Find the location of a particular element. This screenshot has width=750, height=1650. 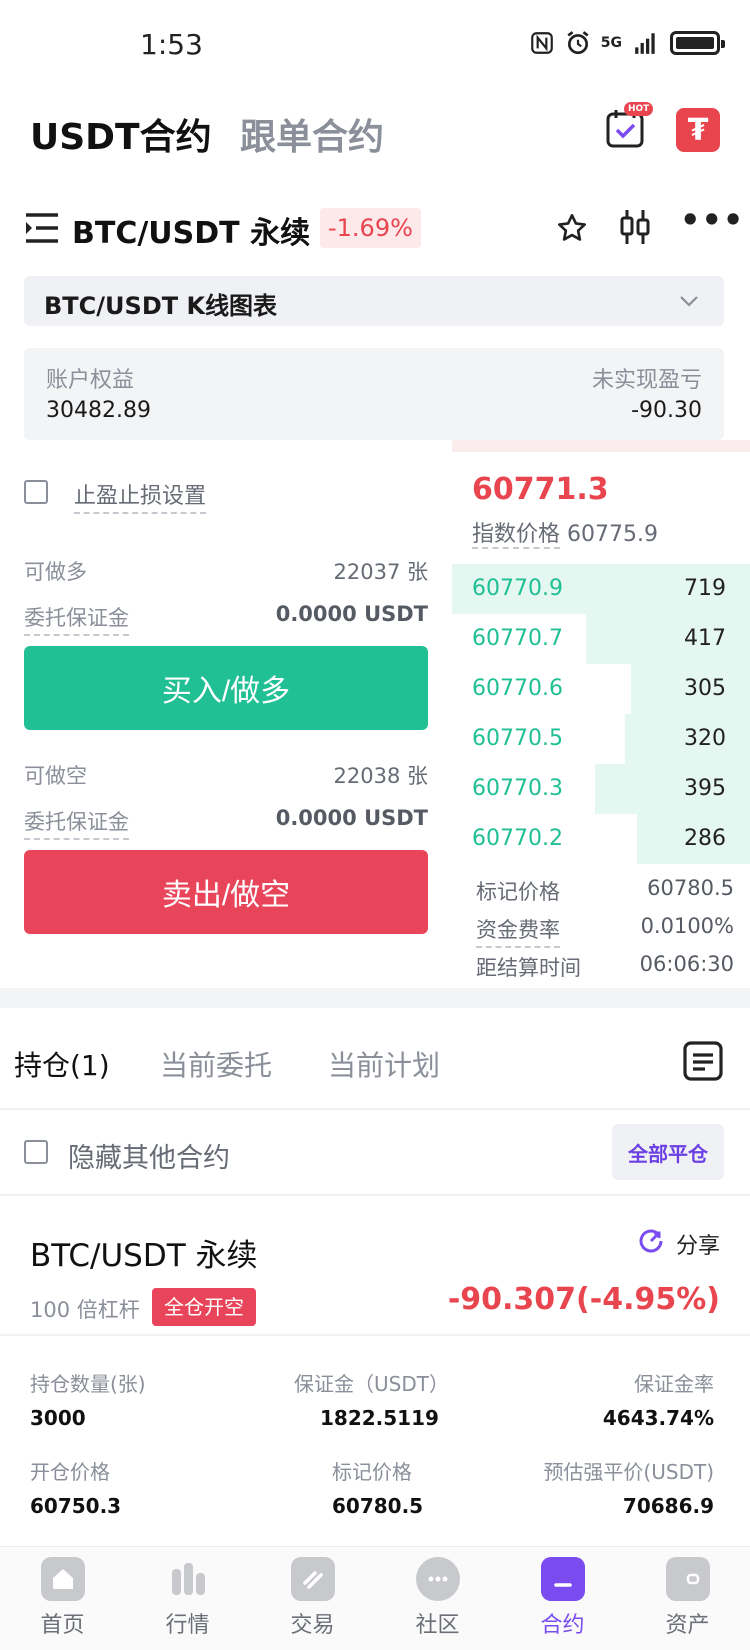

open-price-value: 60750.3 is located at coordinates (76, 1506).